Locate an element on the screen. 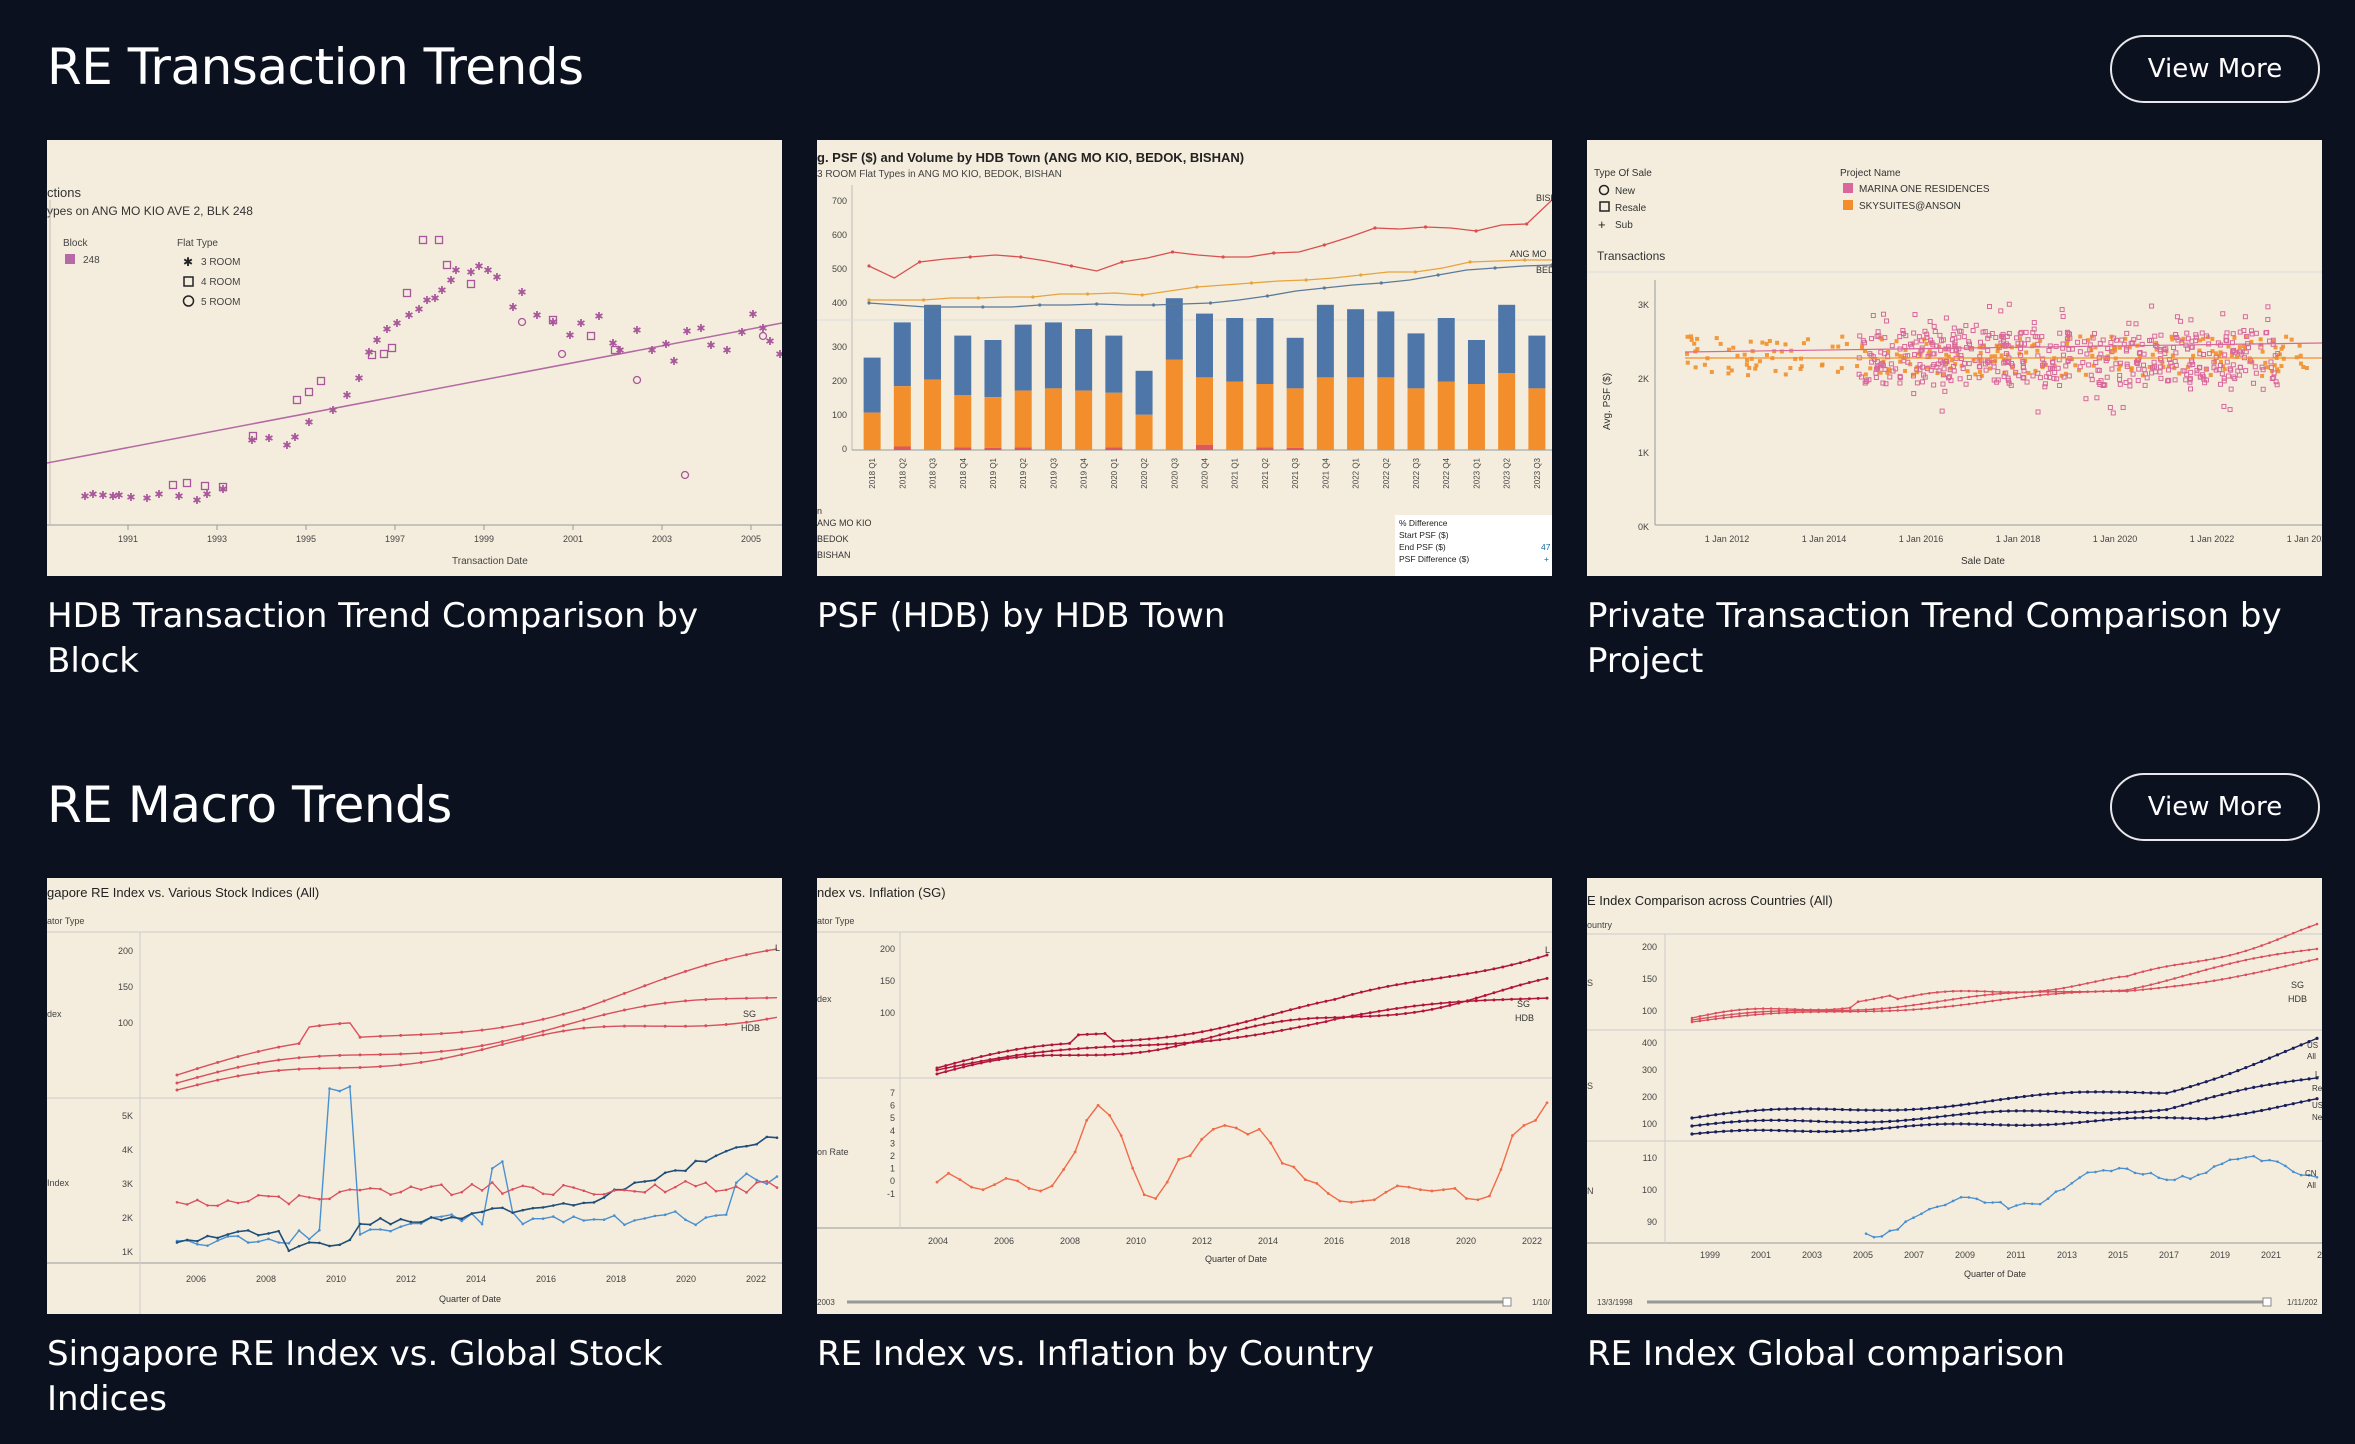 The height and width of the screenshot is (1444, 2355). legend-block-item: 248 is located at coordinates (91, 260).